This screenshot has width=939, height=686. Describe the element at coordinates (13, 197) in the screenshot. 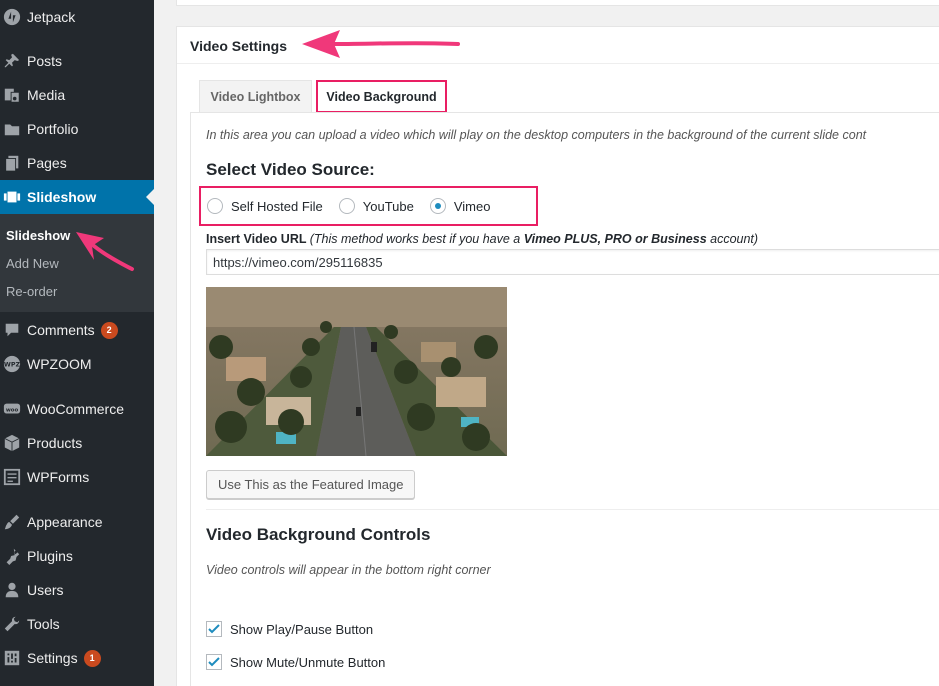

I see `slideshow-icon` at that location.